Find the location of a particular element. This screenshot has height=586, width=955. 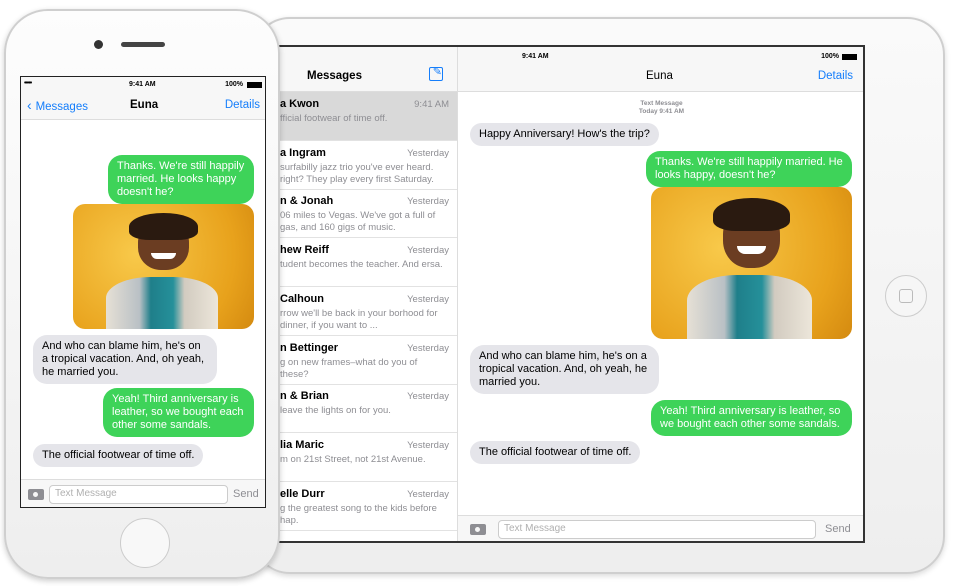

contact-name: a Kwon is located at coordinates (300, 104).